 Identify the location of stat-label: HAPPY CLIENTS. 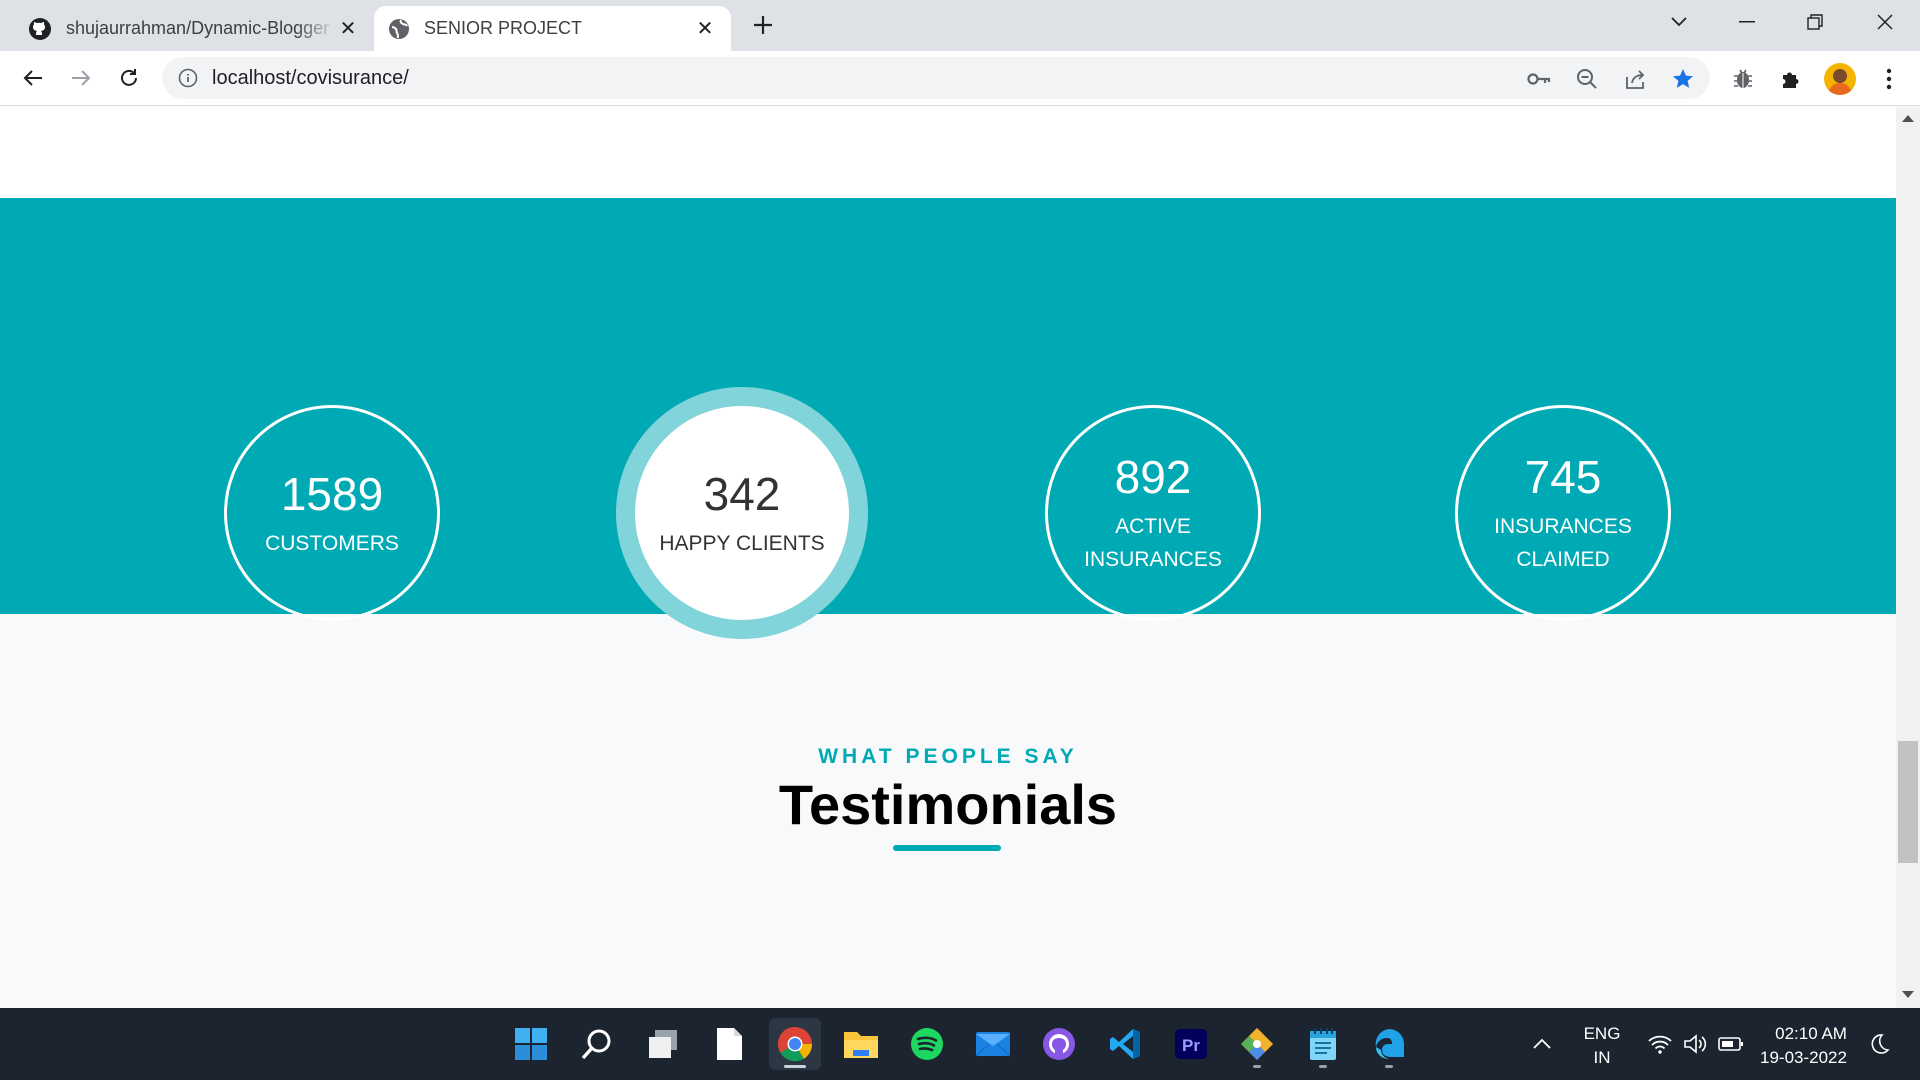
(742, 543).